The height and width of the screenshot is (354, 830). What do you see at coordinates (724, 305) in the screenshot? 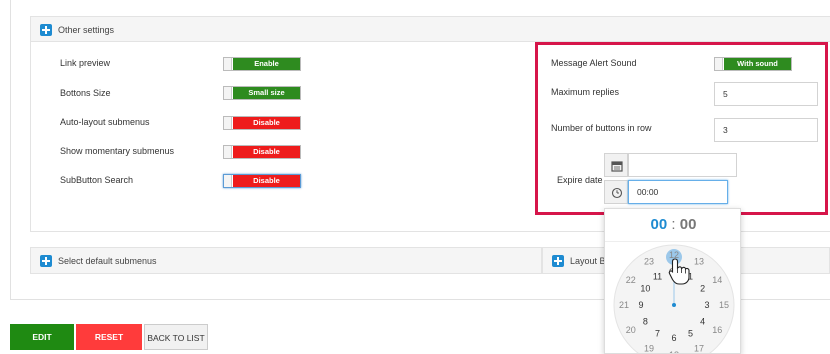
I see `clock-hour-number-outer: 15` at bounding box center [724, 305].